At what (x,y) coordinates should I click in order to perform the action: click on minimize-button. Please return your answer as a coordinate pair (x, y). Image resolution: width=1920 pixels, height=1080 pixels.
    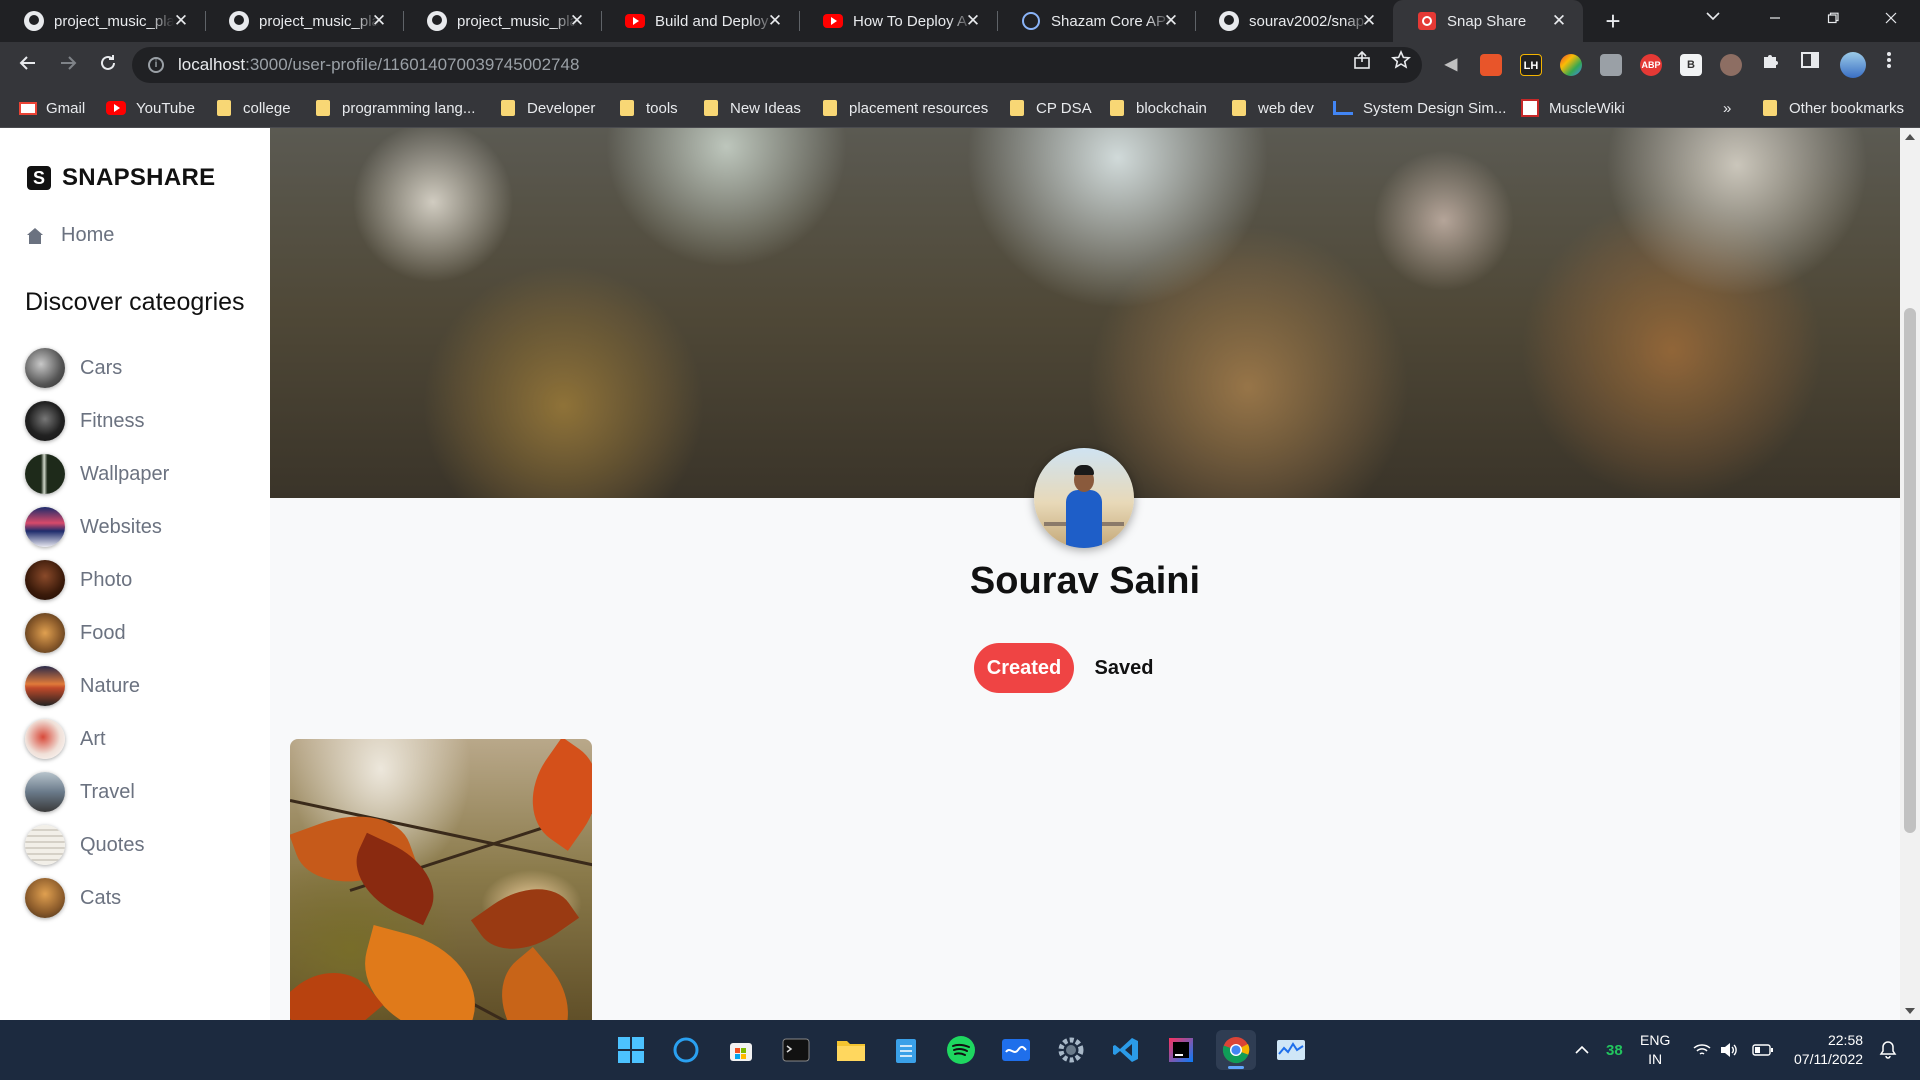
    Looking at the image, I should click on (1775, 20).